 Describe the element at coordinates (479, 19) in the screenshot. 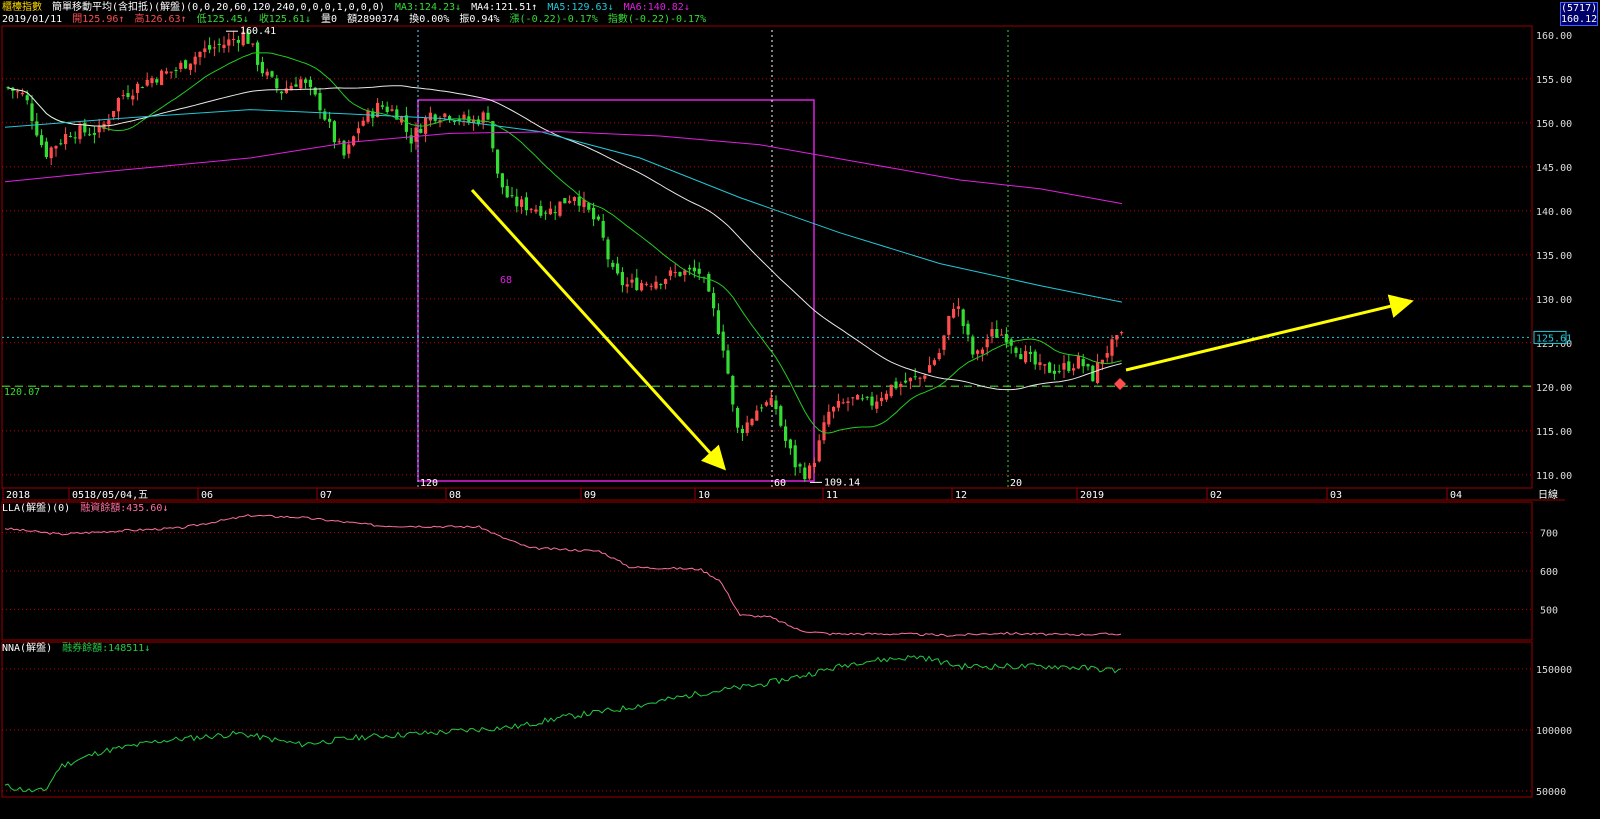

I see `amplitude-value: 振0.94%` at that location.